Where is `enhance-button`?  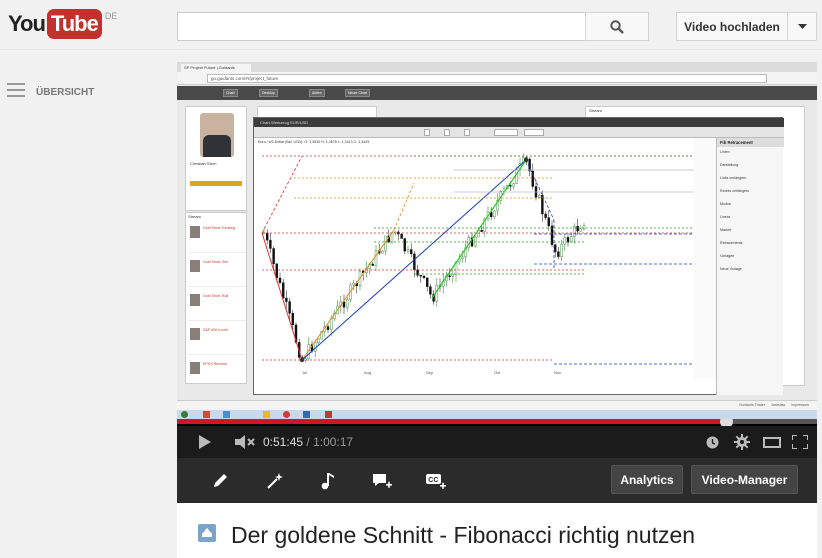
enhance-button is located at coordinates (274, 481).